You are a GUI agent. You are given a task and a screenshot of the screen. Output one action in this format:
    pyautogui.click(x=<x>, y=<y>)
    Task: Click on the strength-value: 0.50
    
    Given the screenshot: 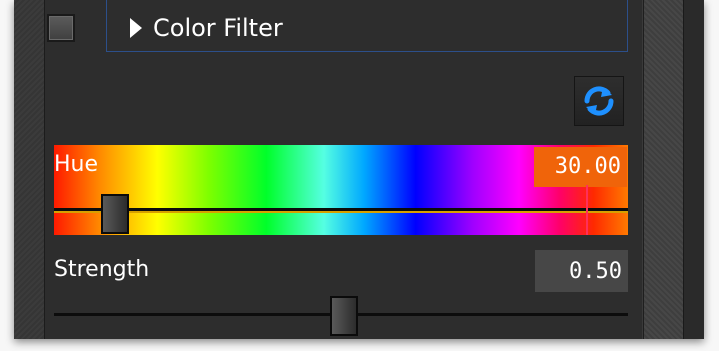 What is the action you would take?
    pyautogui.click(x=595, y=271)
    